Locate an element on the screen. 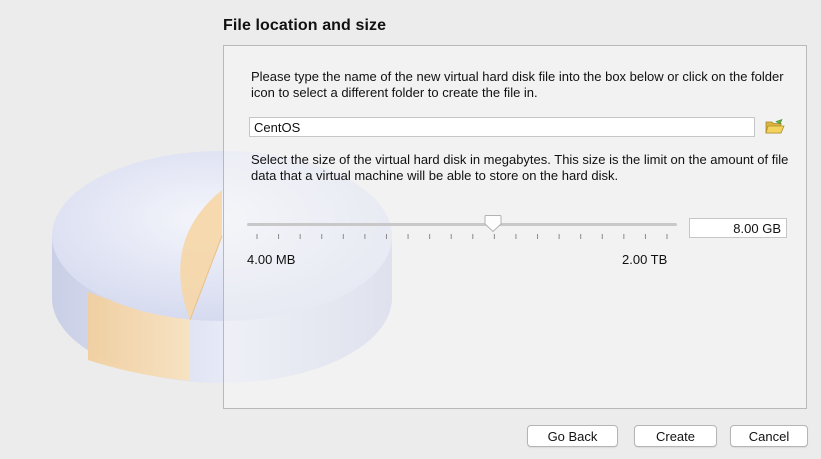 The image size is (821, 459). slider-ticks is located at coordinates (462, 236).